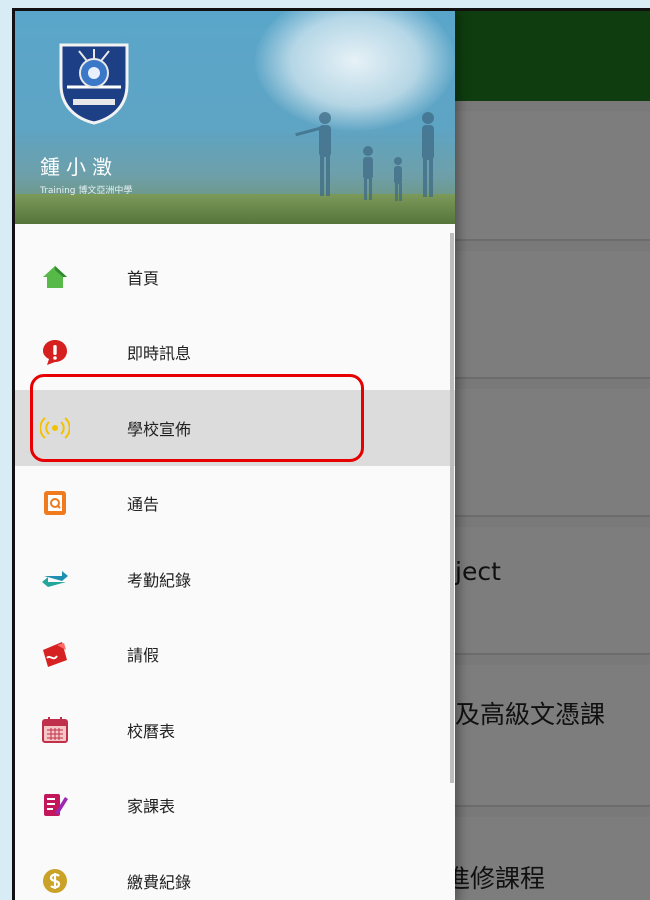 This screenshot has height=900, width=650. I want to click on menu-item-notice: 通告, so click(235, 504).